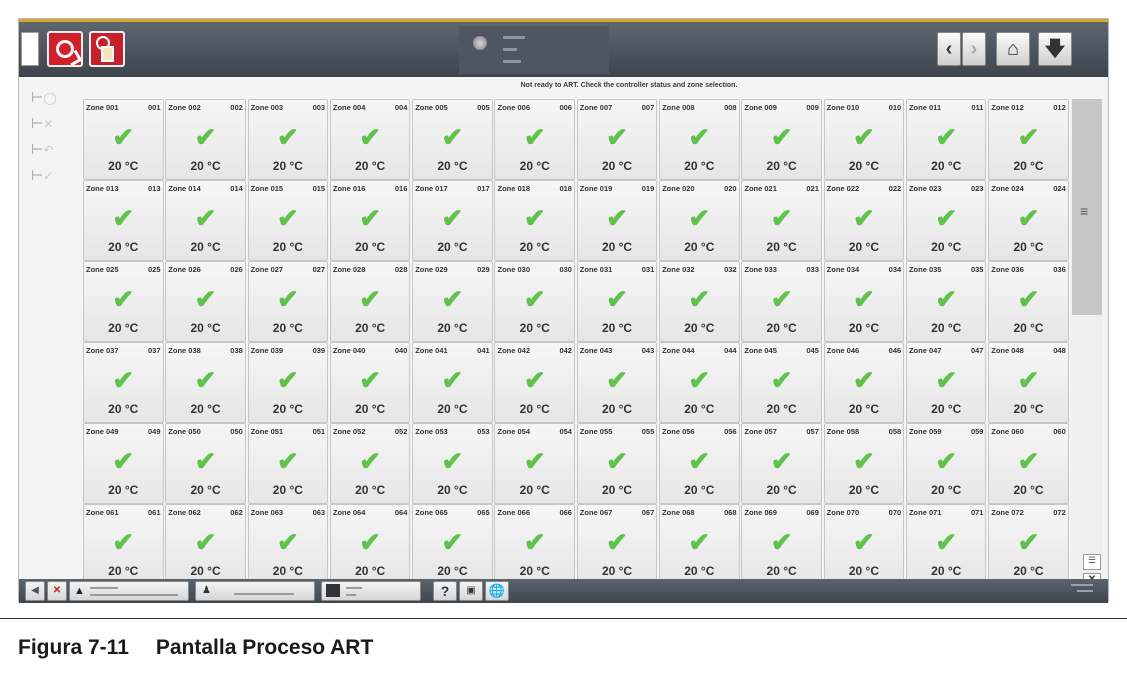 The image size is (1127, 687). Describe the element at coordinates (205, 139) in the screenshot. I see `zone-tile: Zone 002 002 ✔ 20 °C` at that location.